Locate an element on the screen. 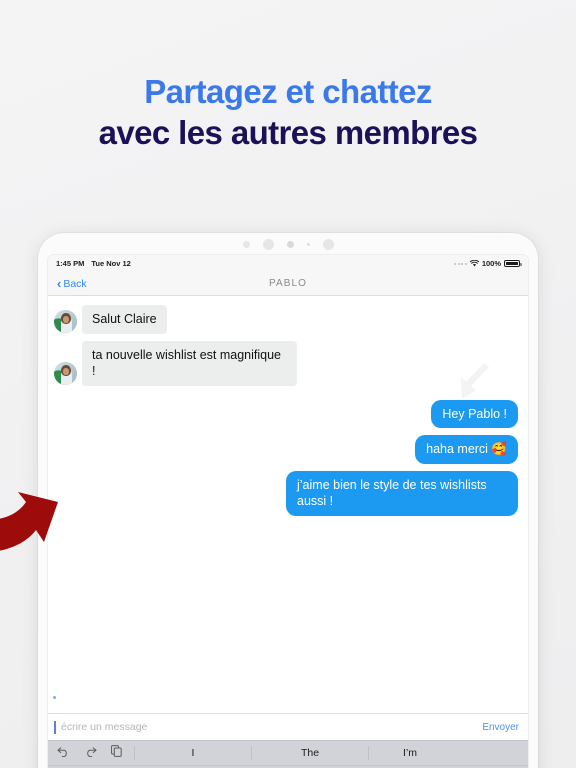 Image resolution: width=576 pixels, height=768 pixels. device-sensor-array is located at coordinates (288, 244).